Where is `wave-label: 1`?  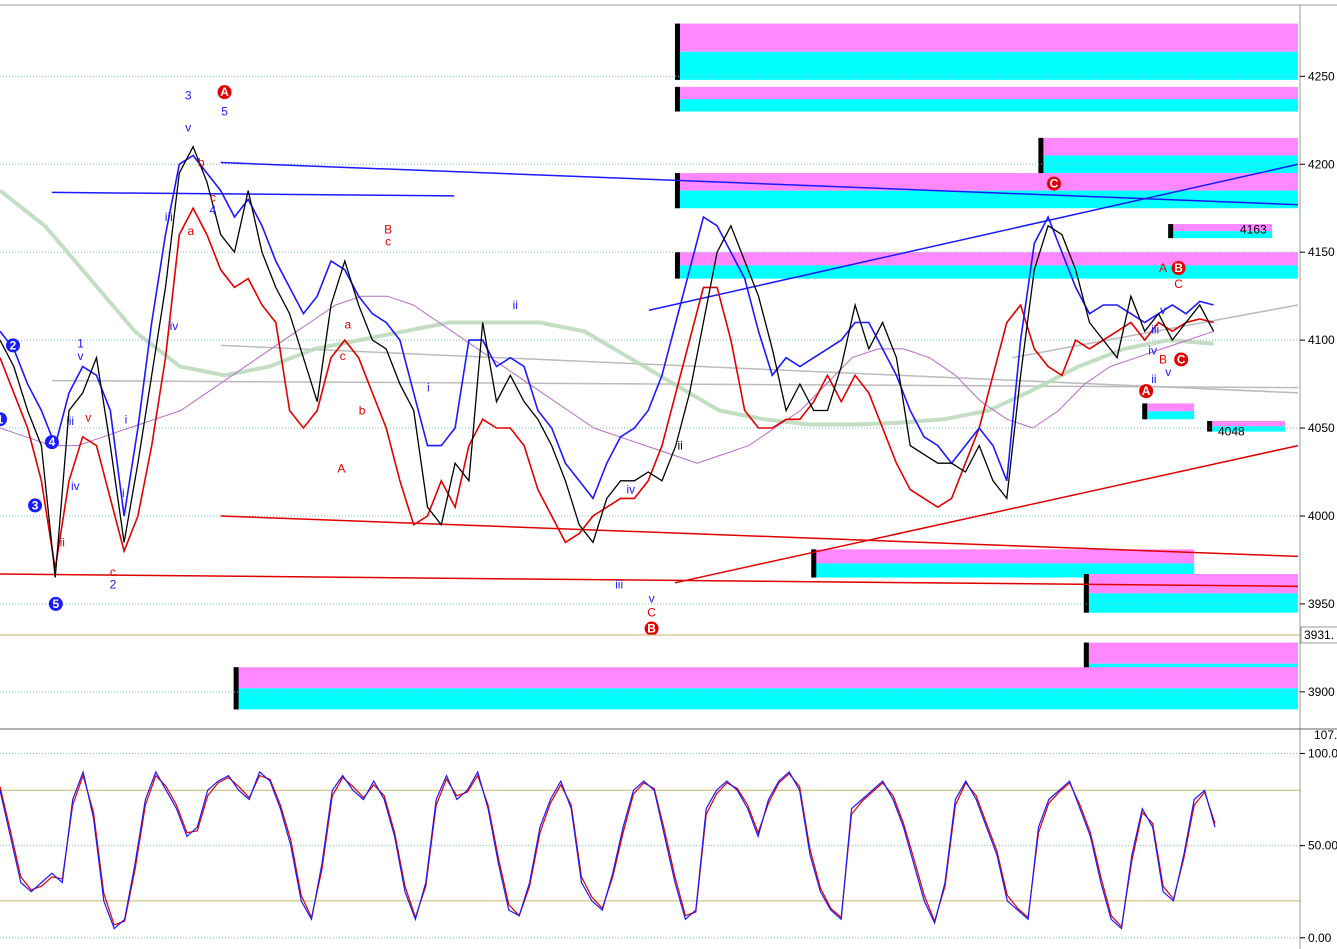 wave-label: 1 is located at coordinates (2, 419).